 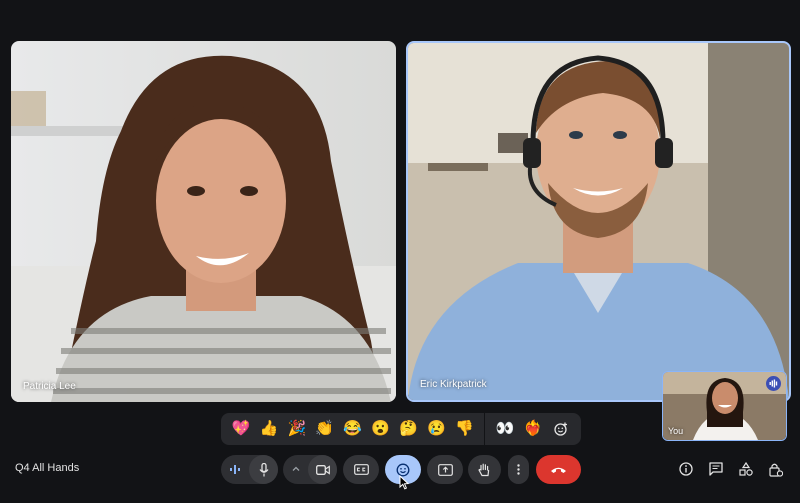 What do you see at coordinates (297, 429) in the screenshot?
I see `reaction-party-popper: 🎉` at bounding box center [297, 429].